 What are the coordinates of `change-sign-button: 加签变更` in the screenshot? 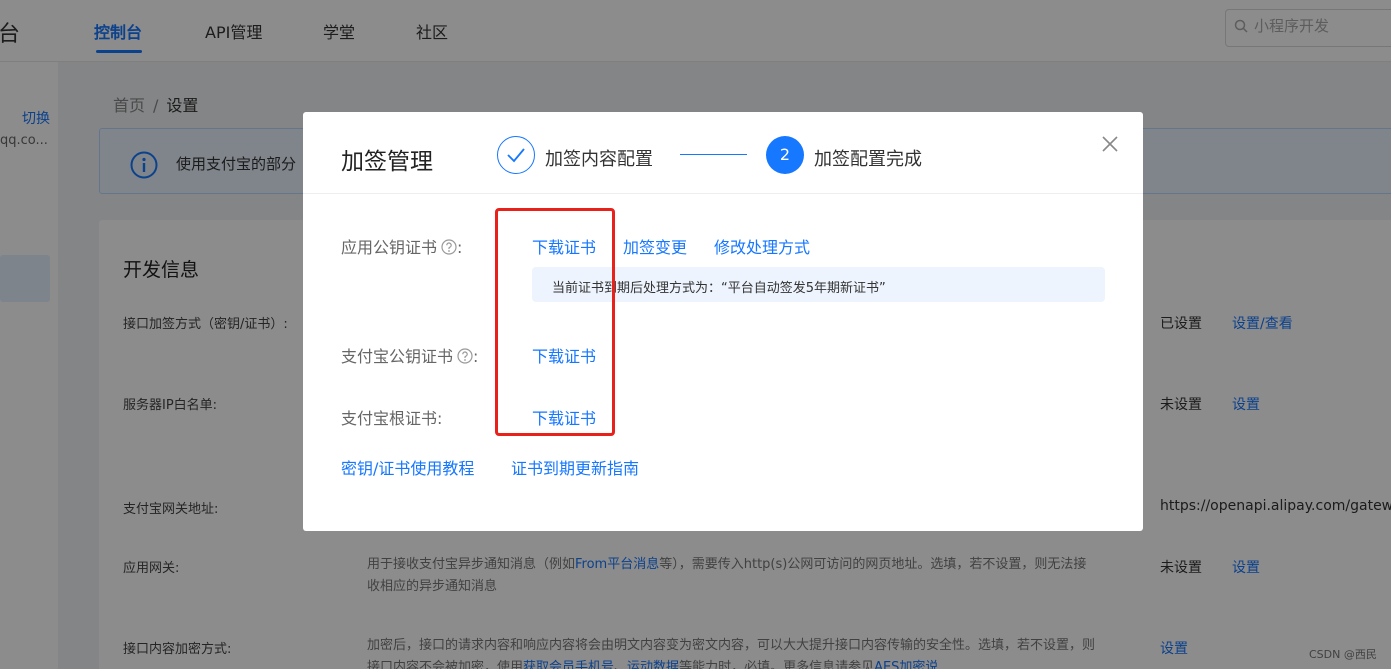 It's located at (655, 246).